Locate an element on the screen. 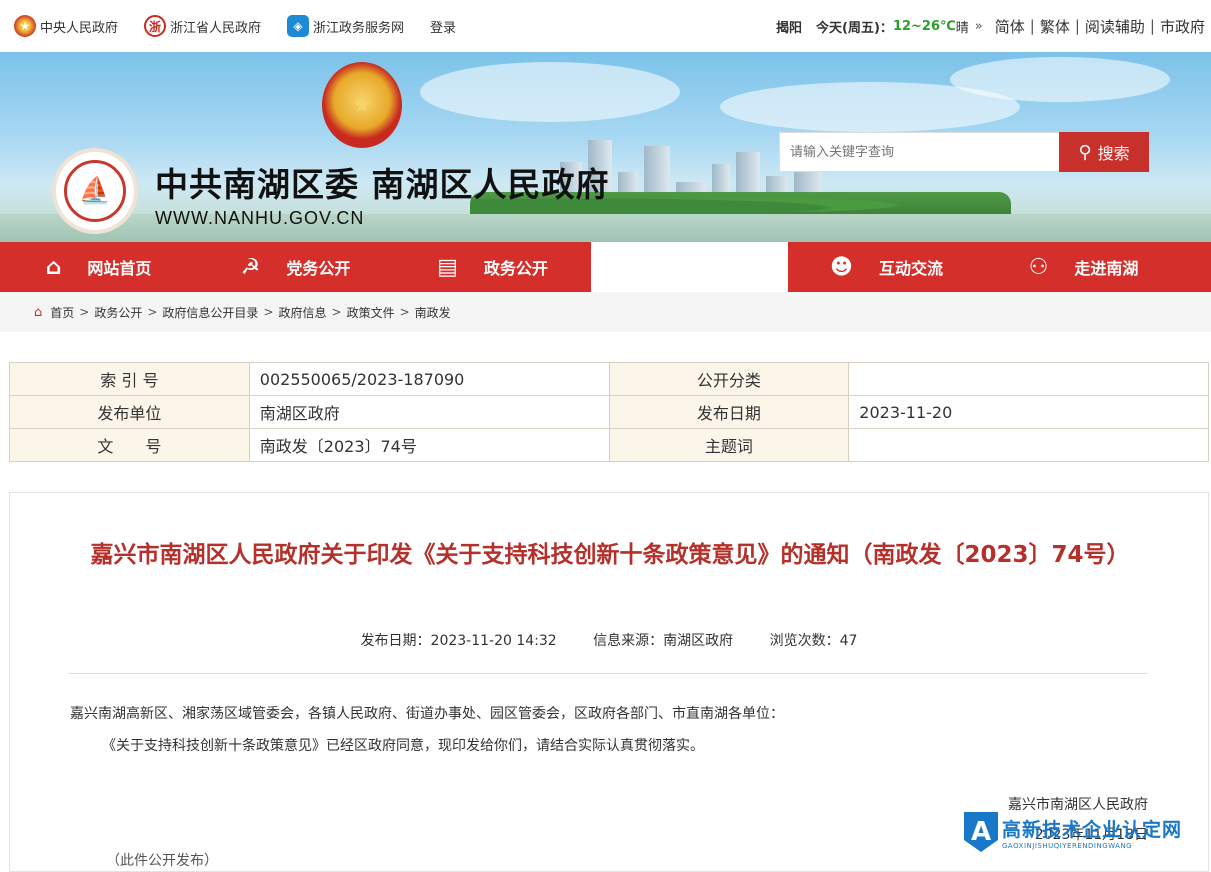 This screenshot has height=872, width=1211. site-url: WWW.NANHU.GOV.CN is located at coordinates (260, 218).